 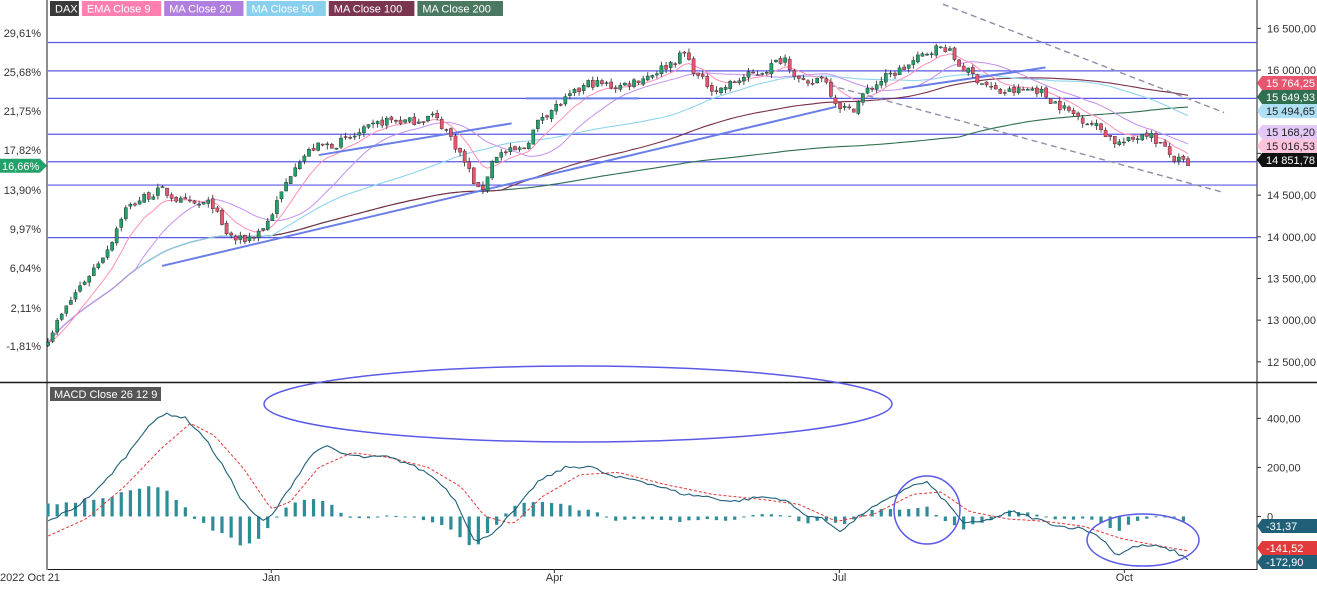 What do you see at coordinates (23, 73) in the screenshot?
I see `pct-tick-label: 25,68%` at bounding box center [23, 73].